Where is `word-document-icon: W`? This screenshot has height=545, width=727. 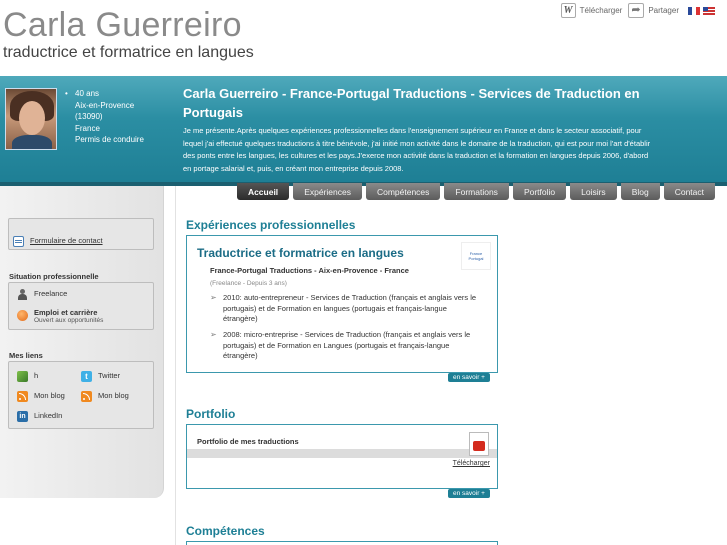 word-document-icon: W is located at coordinates (568, 10).